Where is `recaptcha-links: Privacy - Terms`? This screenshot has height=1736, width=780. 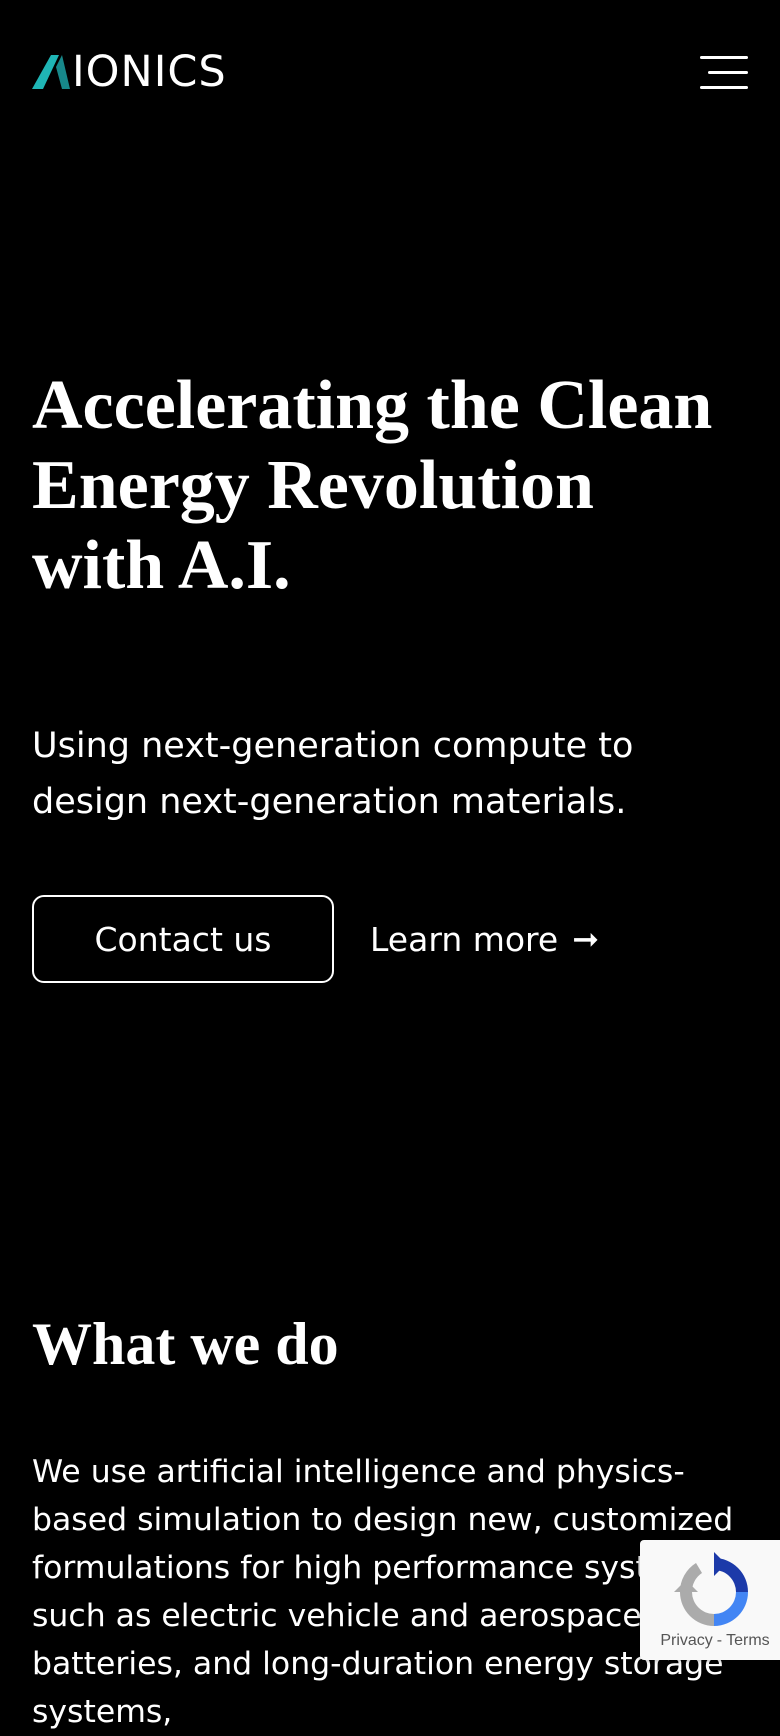
recaptcha-links: Privacy - Terms is located at coordinates (710, 1641).